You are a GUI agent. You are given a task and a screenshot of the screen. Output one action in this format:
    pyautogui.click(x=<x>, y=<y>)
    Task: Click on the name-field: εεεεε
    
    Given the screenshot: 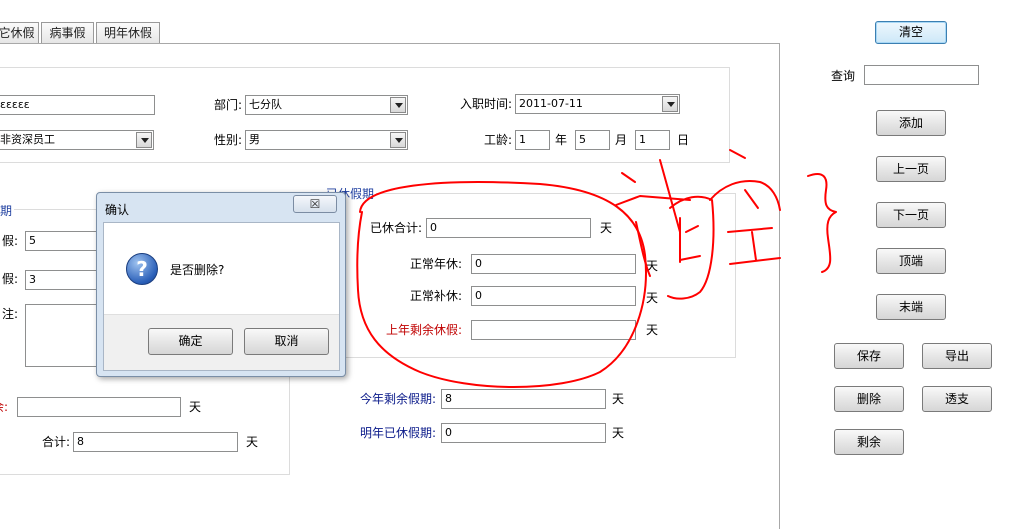 What is the action you would take?
    pyautogui.click(x=77, y=105)
    